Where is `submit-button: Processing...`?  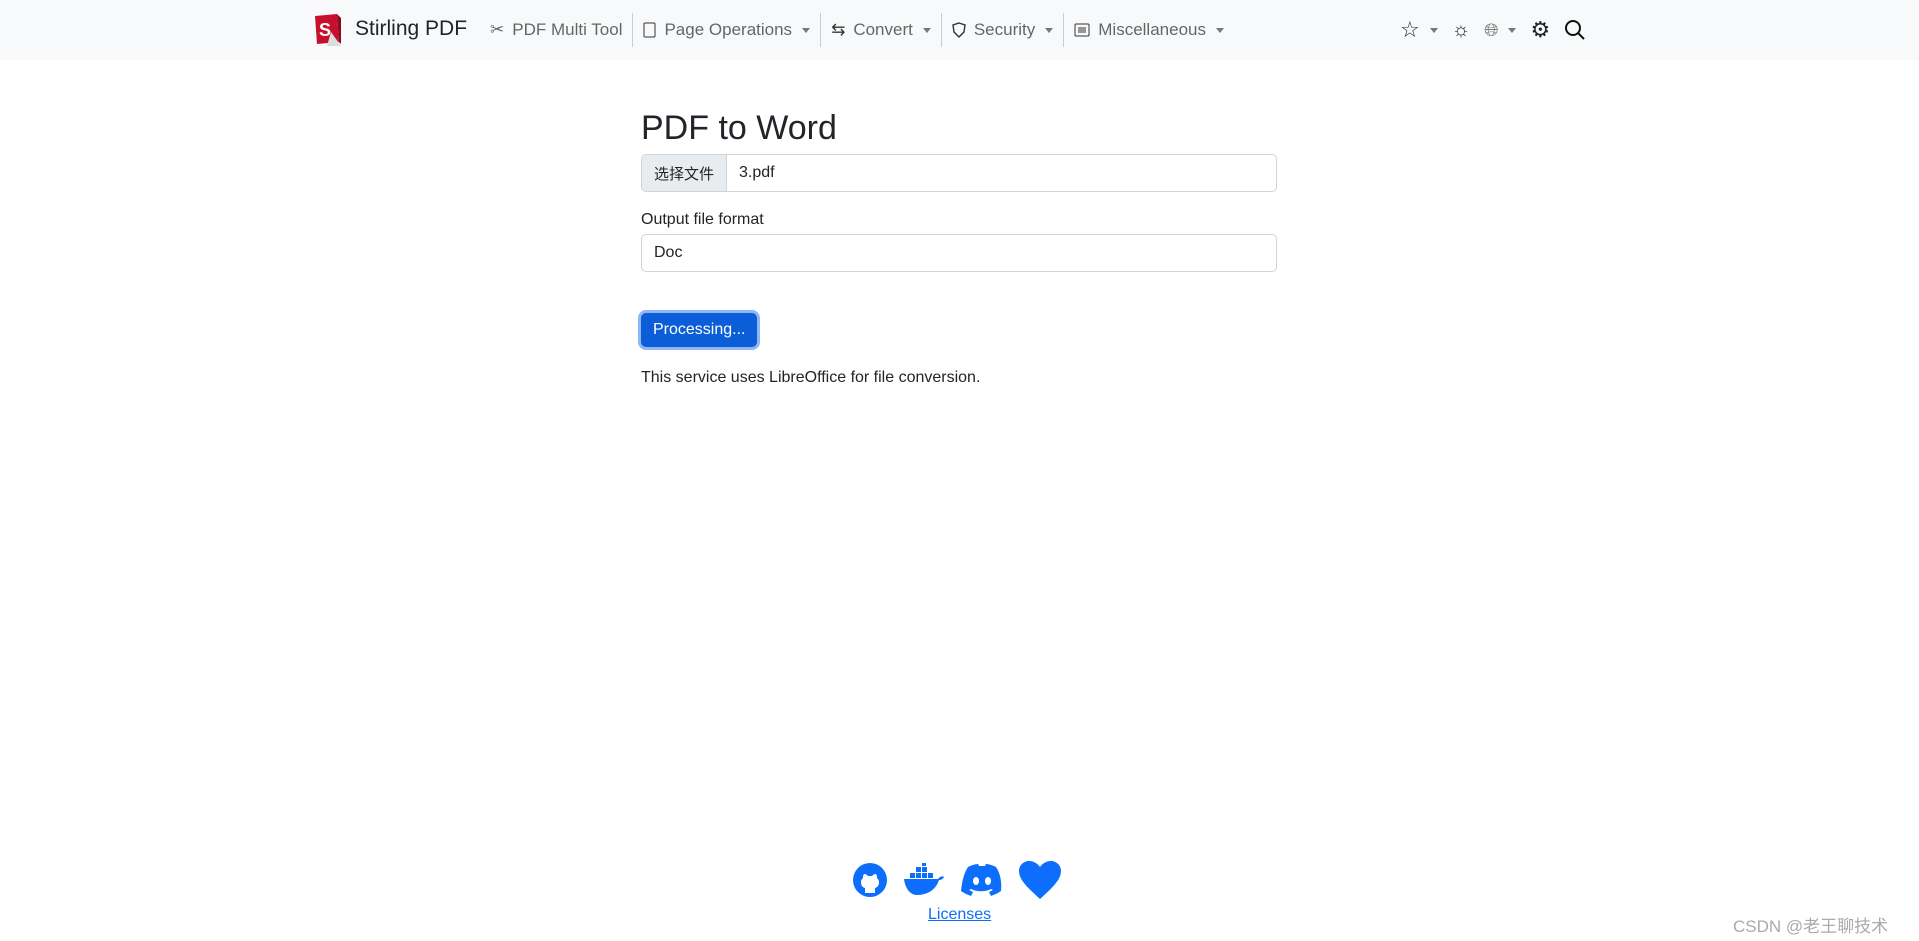 submit-button: Processing... is located at coordinates (699, 330).